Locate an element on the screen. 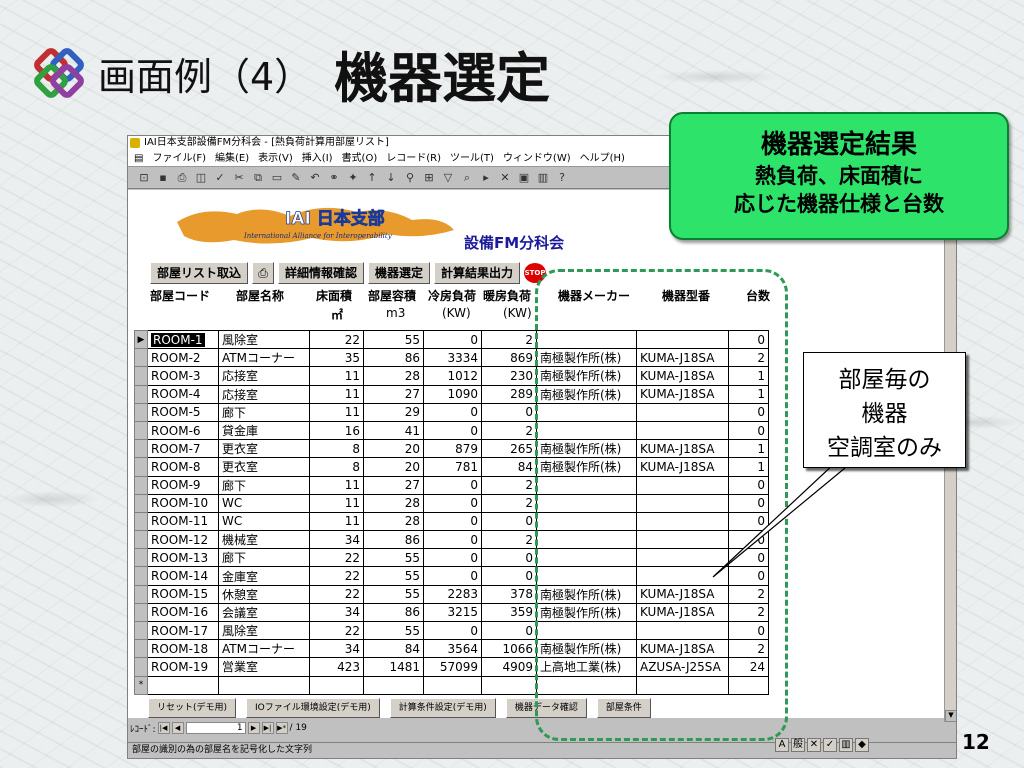 This screenshot has height=768, width=1024. cell-code: ROOM-9 is located at coordinates (183, 485).